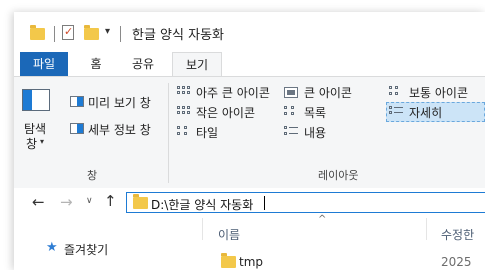  I want to click on column-header-modified: 수정한, so click(457, 234).